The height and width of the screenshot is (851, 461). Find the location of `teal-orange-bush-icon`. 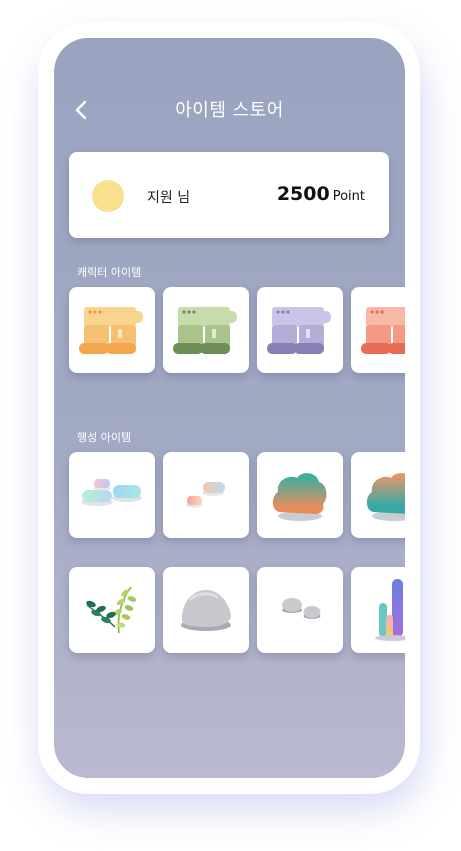

teal-orange-bush-icon is located at coordinates (299, 497).